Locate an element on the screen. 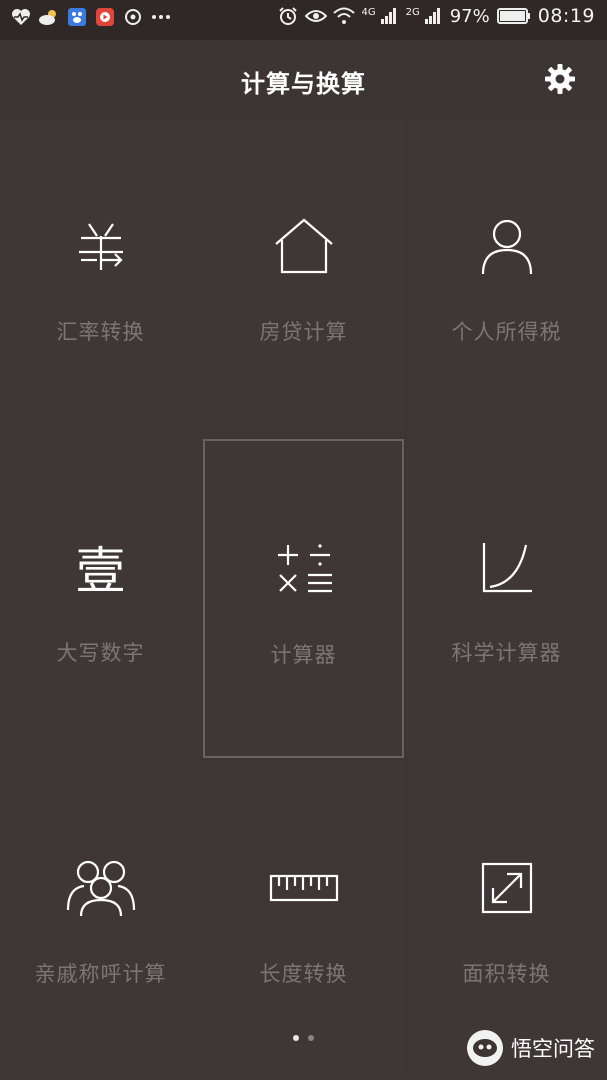 Image resolution: width=607 pixels, height=1080 pixels. tool-scientific-calculator: 科学计算器 is located at coordinates (506, 598).